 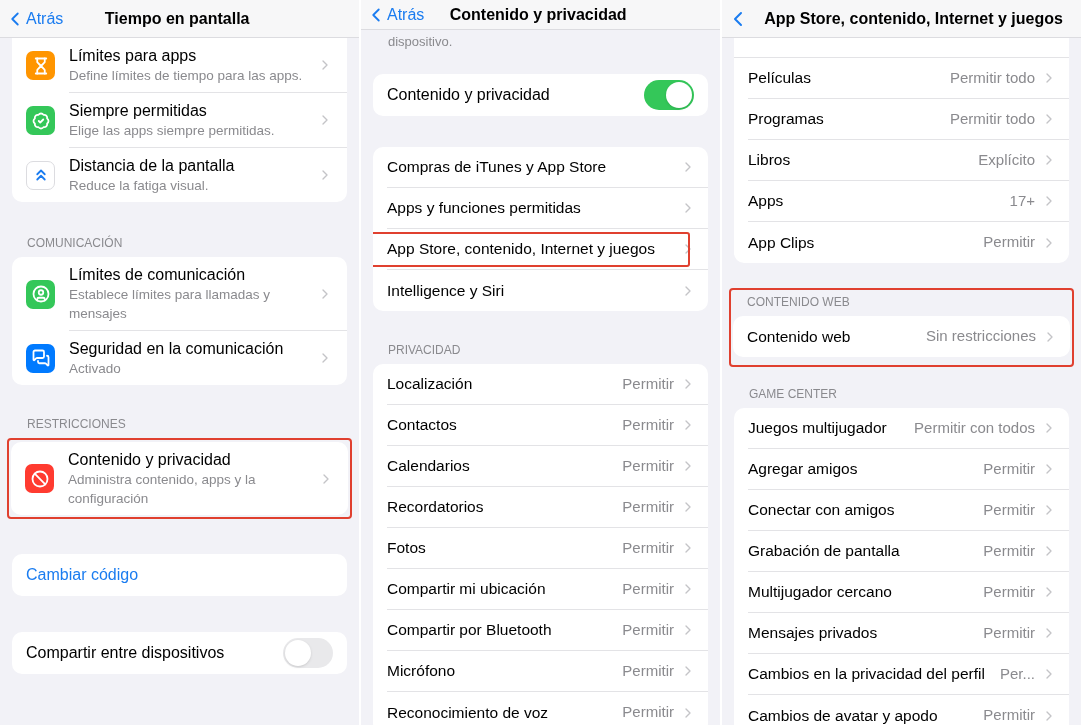 I want to click on row-label: Juegos multijugador, so click(x=828, y=428).